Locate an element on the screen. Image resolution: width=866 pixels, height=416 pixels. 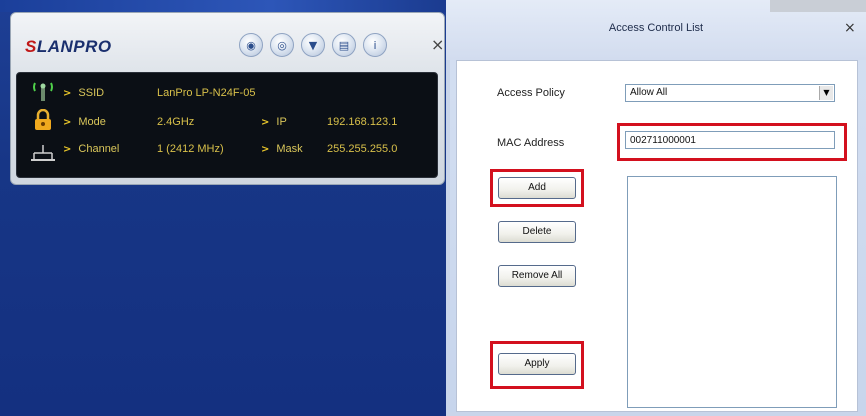
channel-row: > Channel is located at coordinates (91, 149).